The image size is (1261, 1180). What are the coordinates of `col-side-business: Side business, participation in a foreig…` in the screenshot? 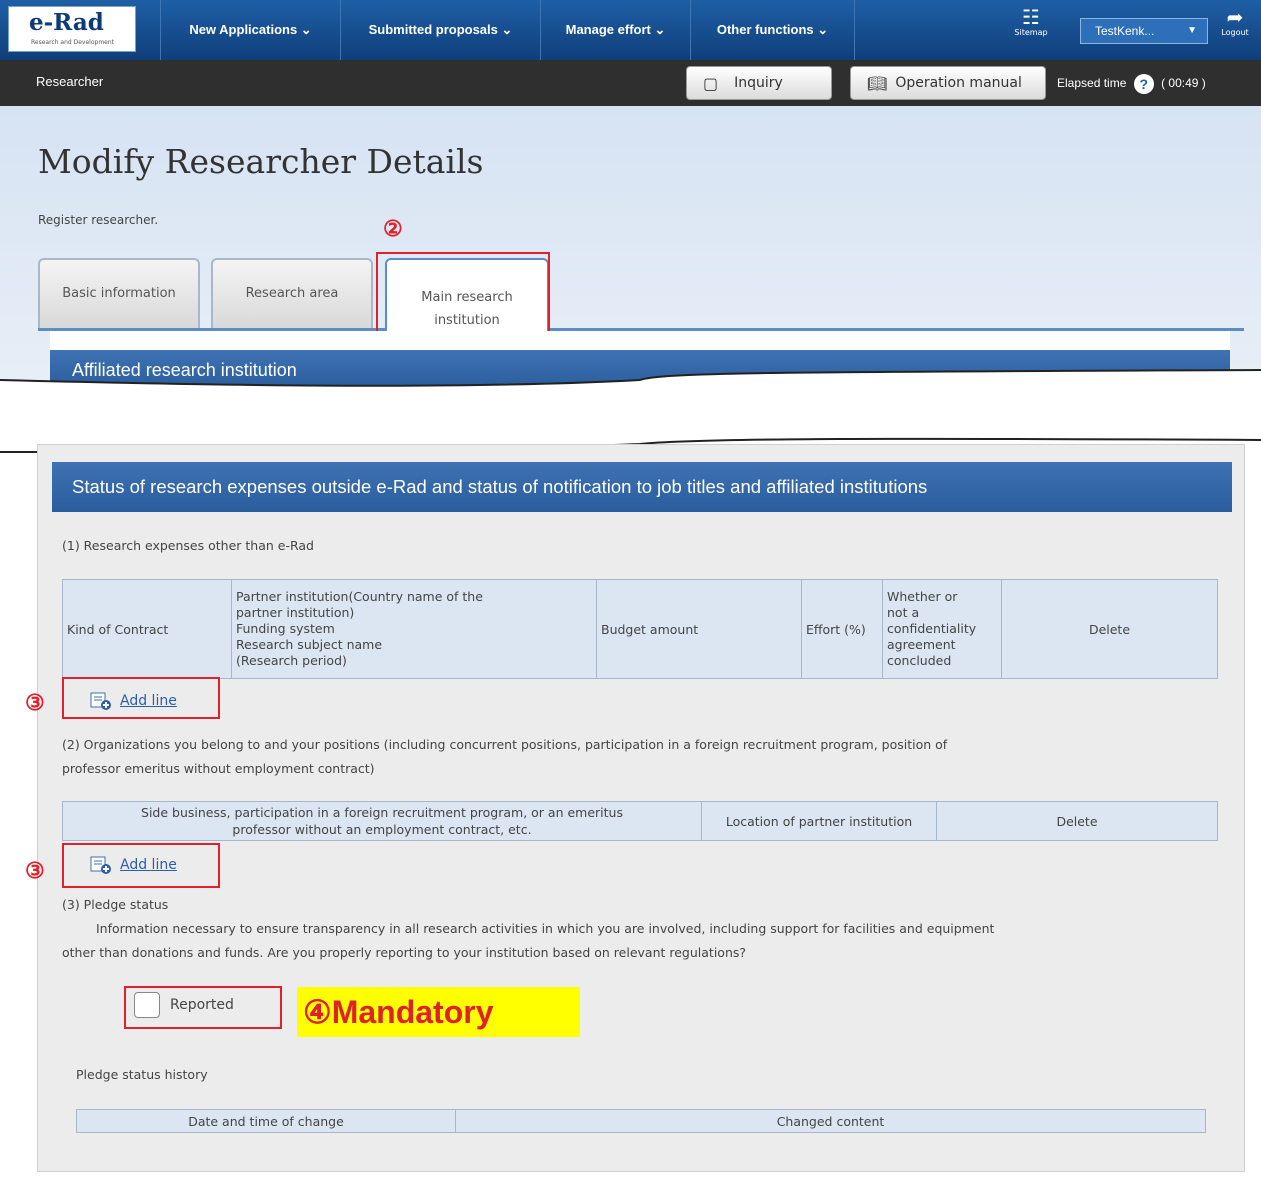 It's located at (382, 821).